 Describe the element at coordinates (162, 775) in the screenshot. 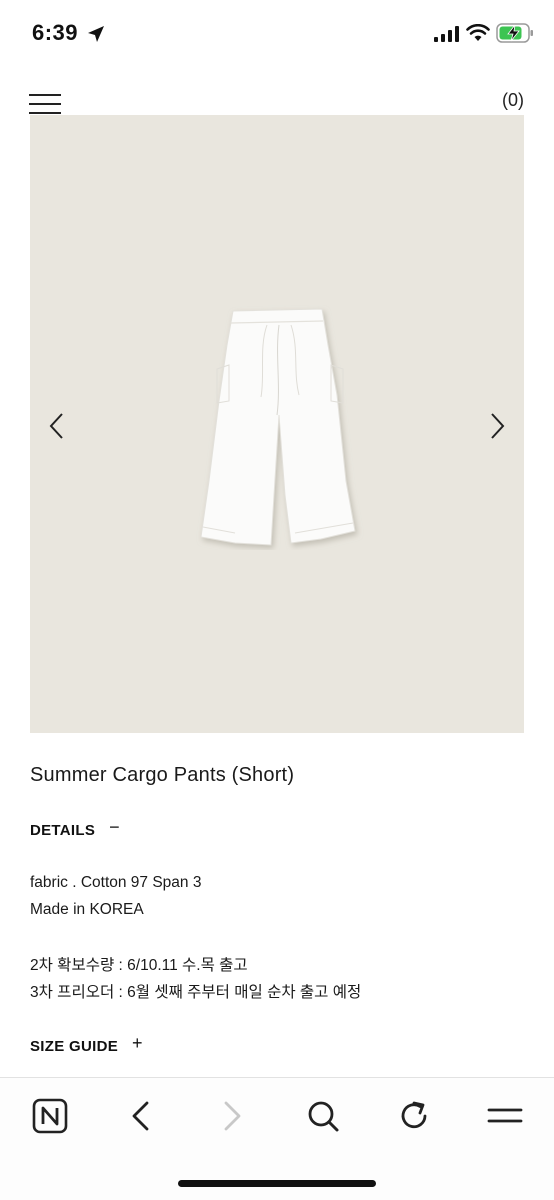

I see `product-title: Summer Cargo Pants (Short)` at that location.